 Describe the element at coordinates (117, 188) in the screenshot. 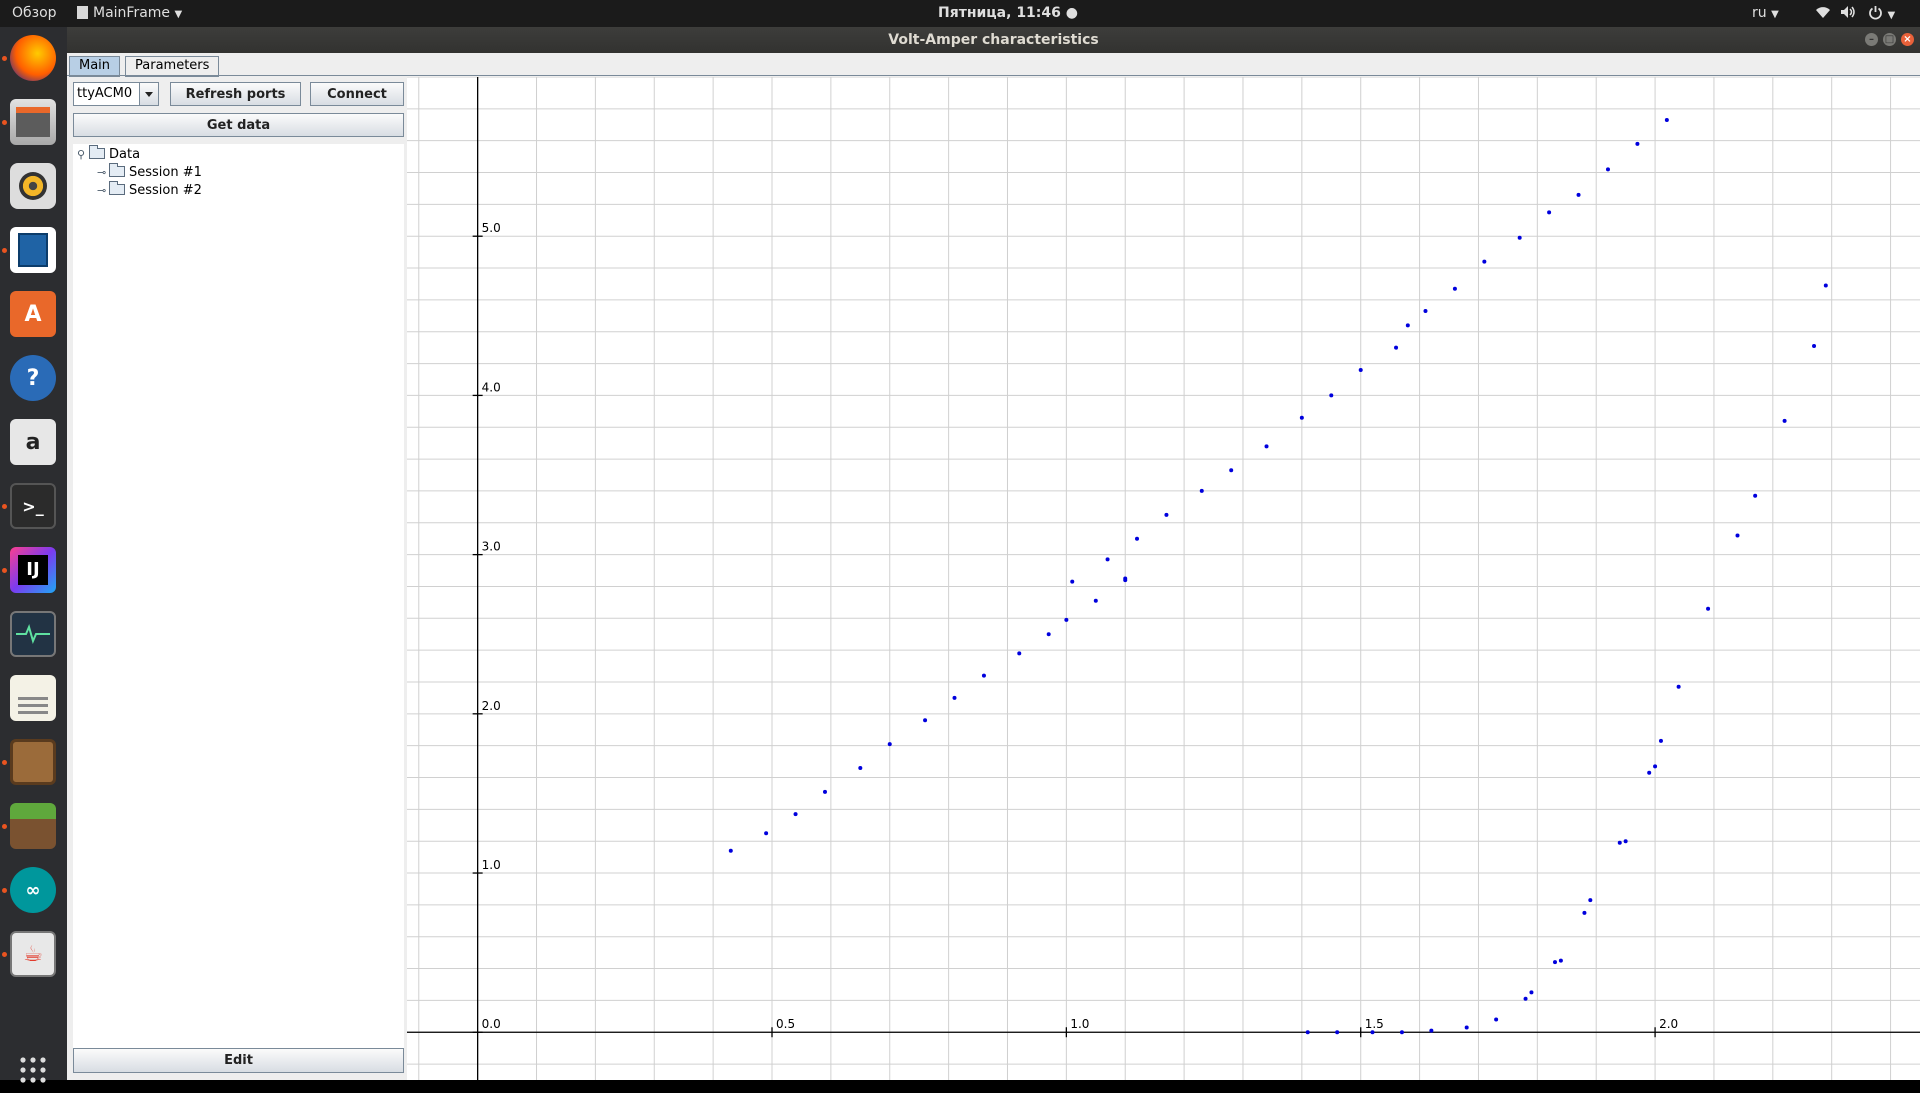

I see `folder-icon` at that location.